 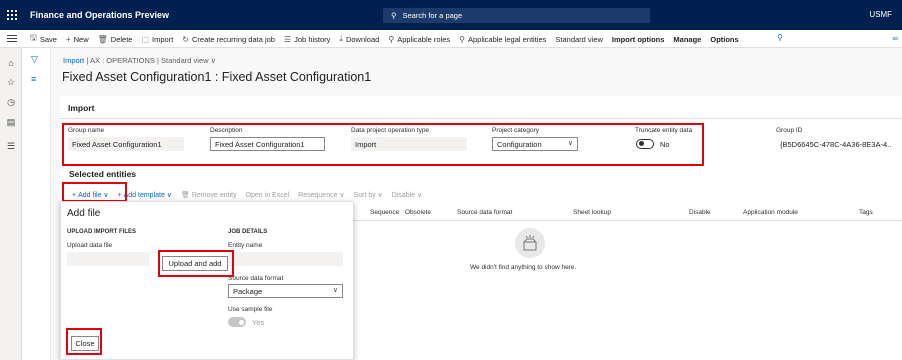 I want to click on search-actions-icon: ⚲, so click(x=780, y=37).